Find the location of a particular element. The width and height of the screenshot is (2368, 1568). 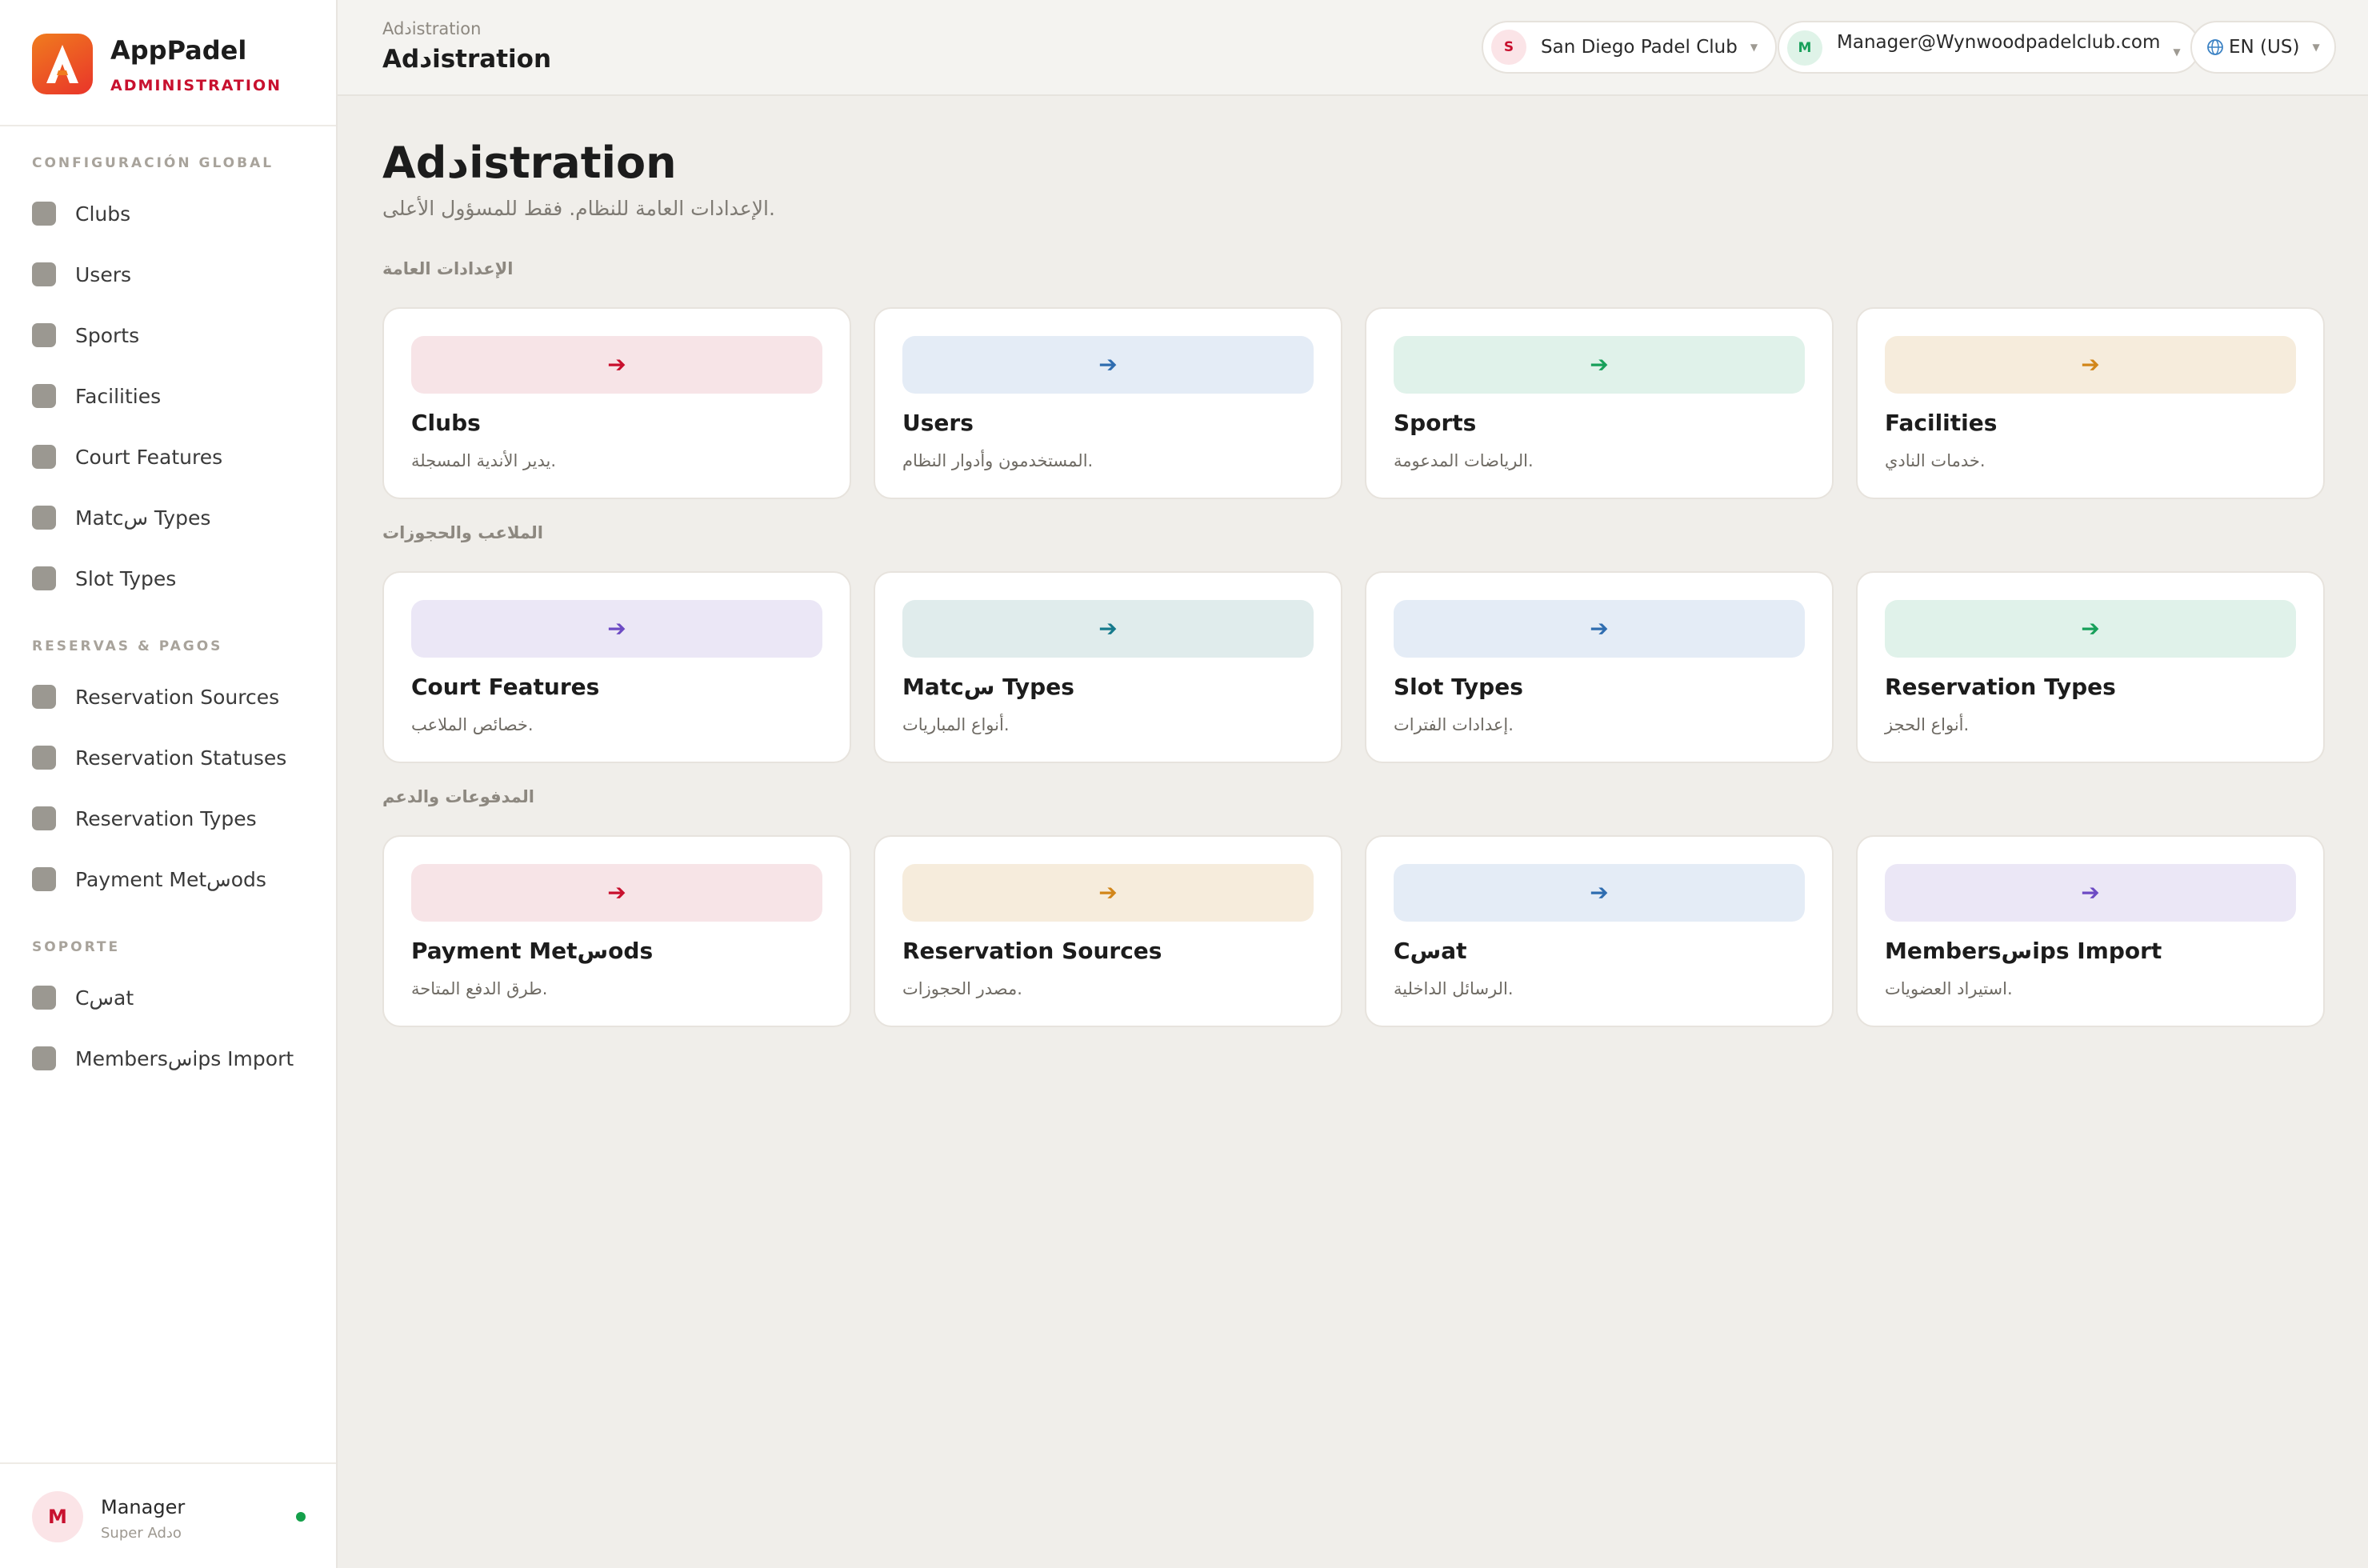

card-title: Clubs is located at coordinates (446, 423).